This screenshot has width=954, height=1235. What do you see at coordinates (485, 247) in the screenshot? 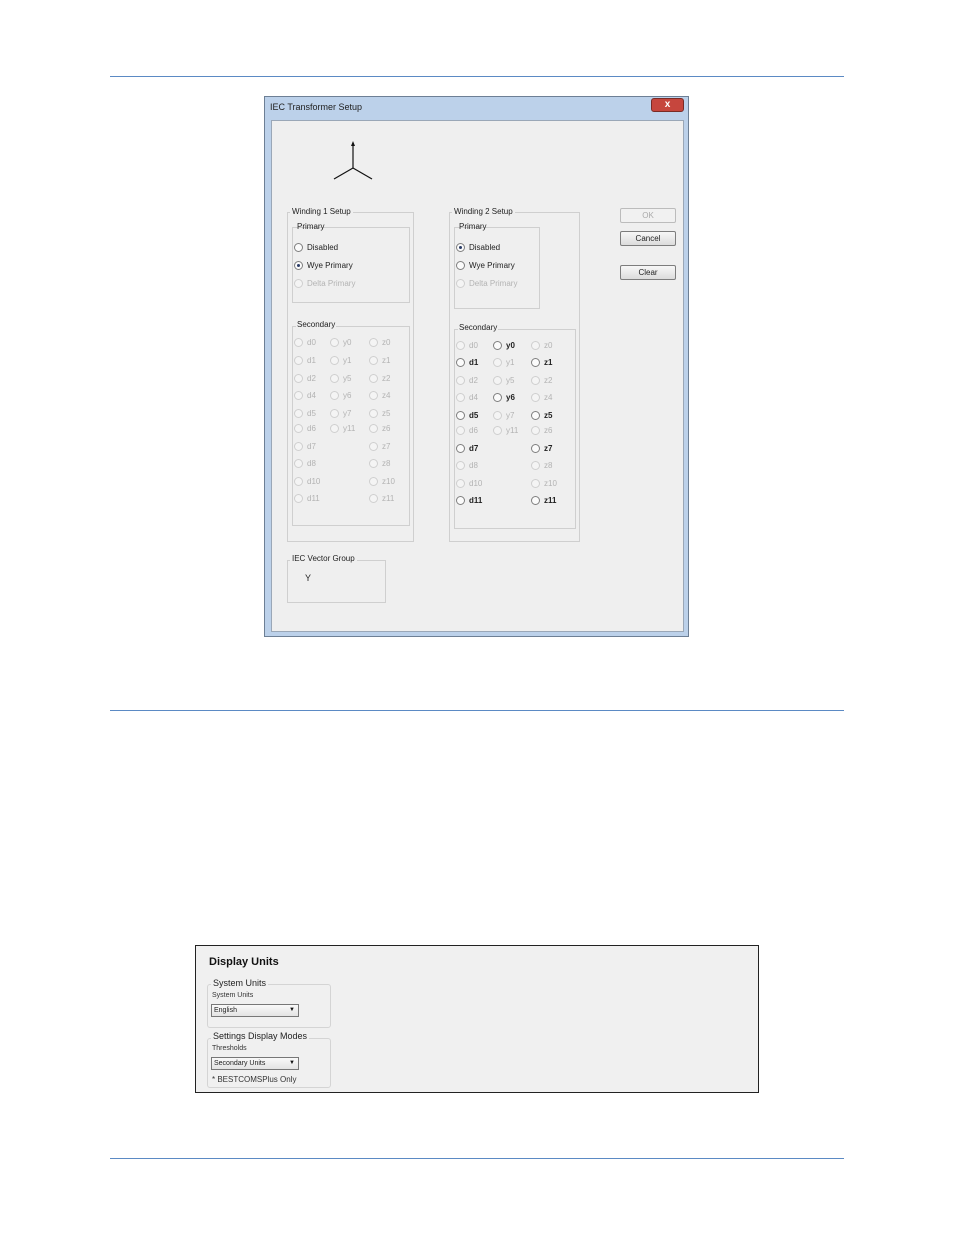
I see `radio-label: Disabled` at bounding box center [485, 247].